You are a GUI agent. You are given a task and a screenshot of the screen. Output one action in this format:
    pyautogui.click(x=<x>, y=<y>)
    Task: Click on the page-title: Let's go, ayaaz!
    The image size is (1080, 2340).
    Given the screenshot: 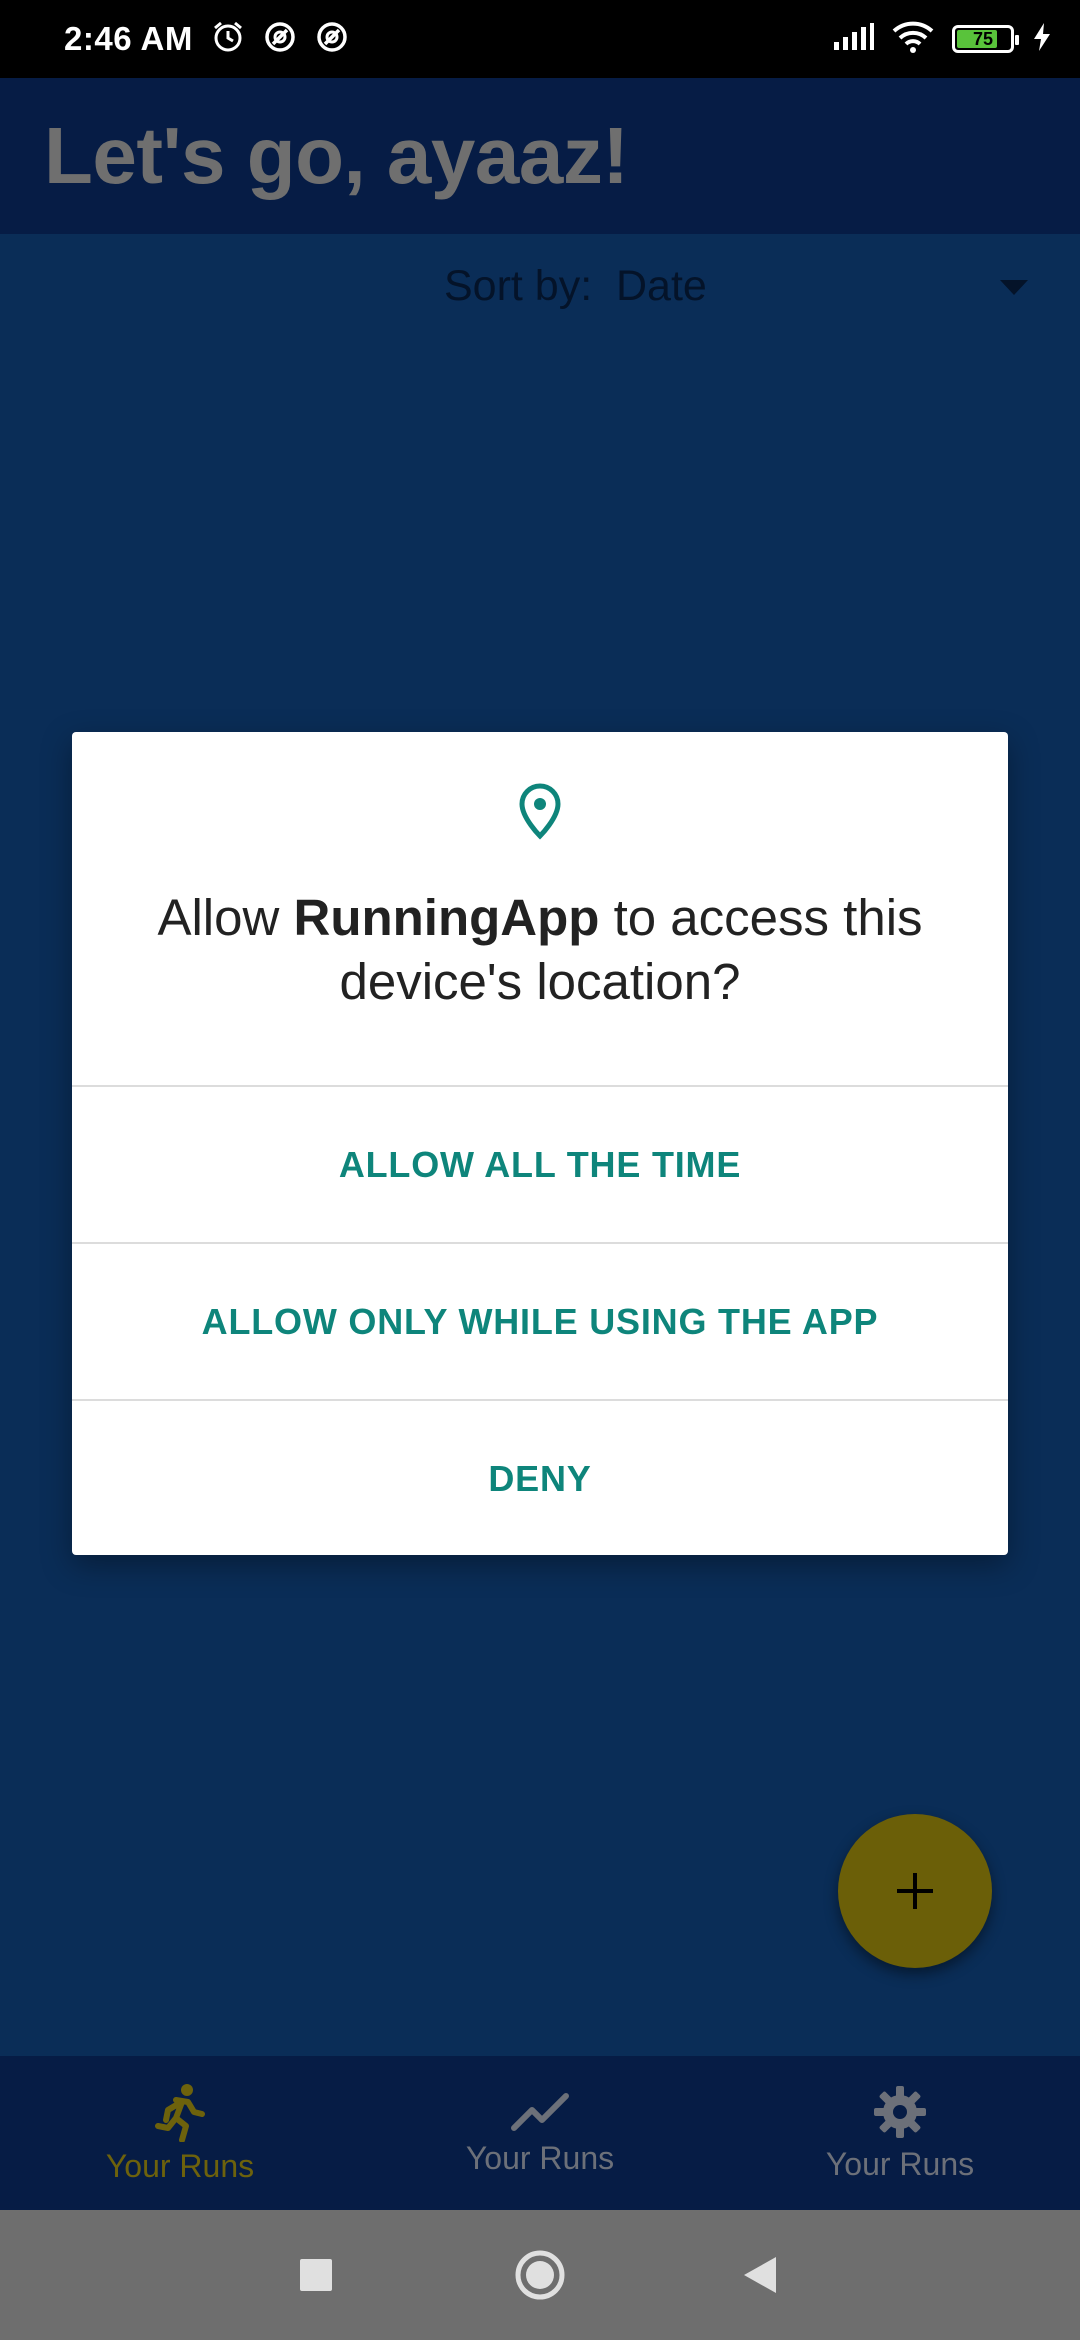 What is the action you would take?
    pyautogui.click(x=336, y=155)
    